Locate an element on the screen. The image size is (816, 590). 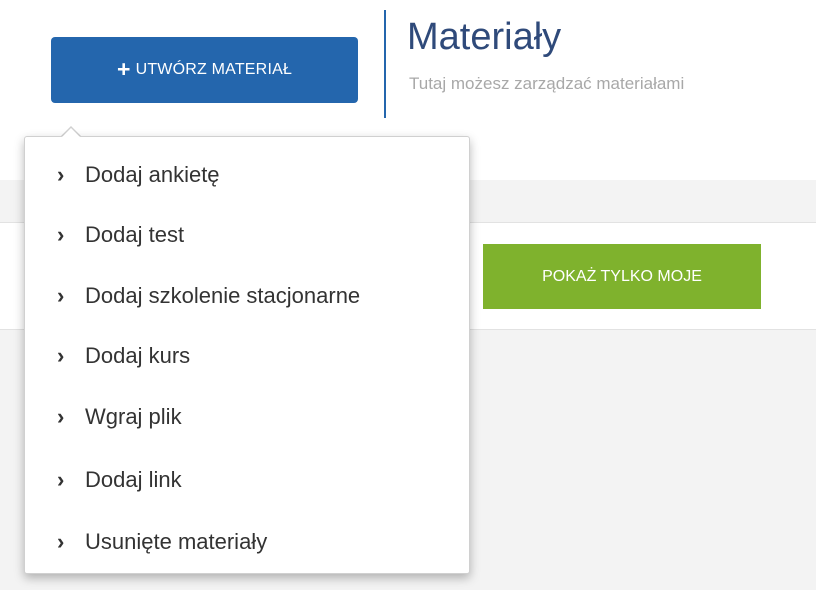
create-material-button: + UTWÓRZ MATERIAŁ is located at coordinates (204, 70).